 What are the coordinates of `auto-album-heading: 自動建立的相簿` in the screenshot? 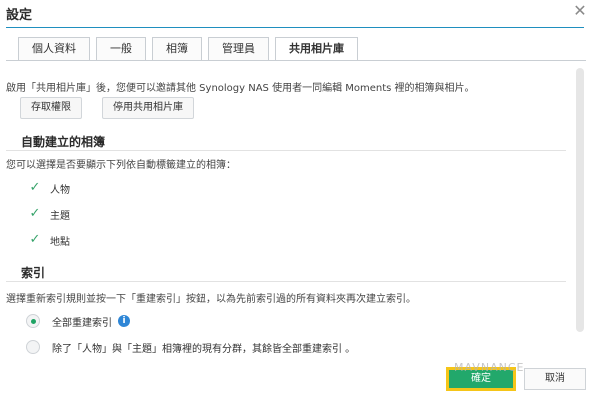 It's located at (63, 142).